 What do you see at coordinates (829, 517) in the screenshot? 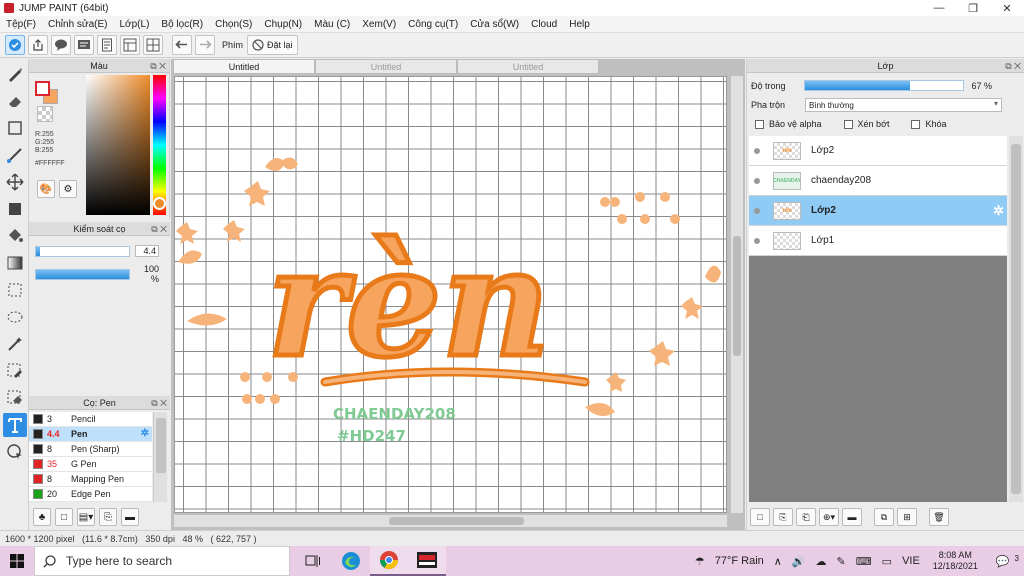
I see `add-layer-dropdown-button: ⊕▾` at bounding box center [829, 517].